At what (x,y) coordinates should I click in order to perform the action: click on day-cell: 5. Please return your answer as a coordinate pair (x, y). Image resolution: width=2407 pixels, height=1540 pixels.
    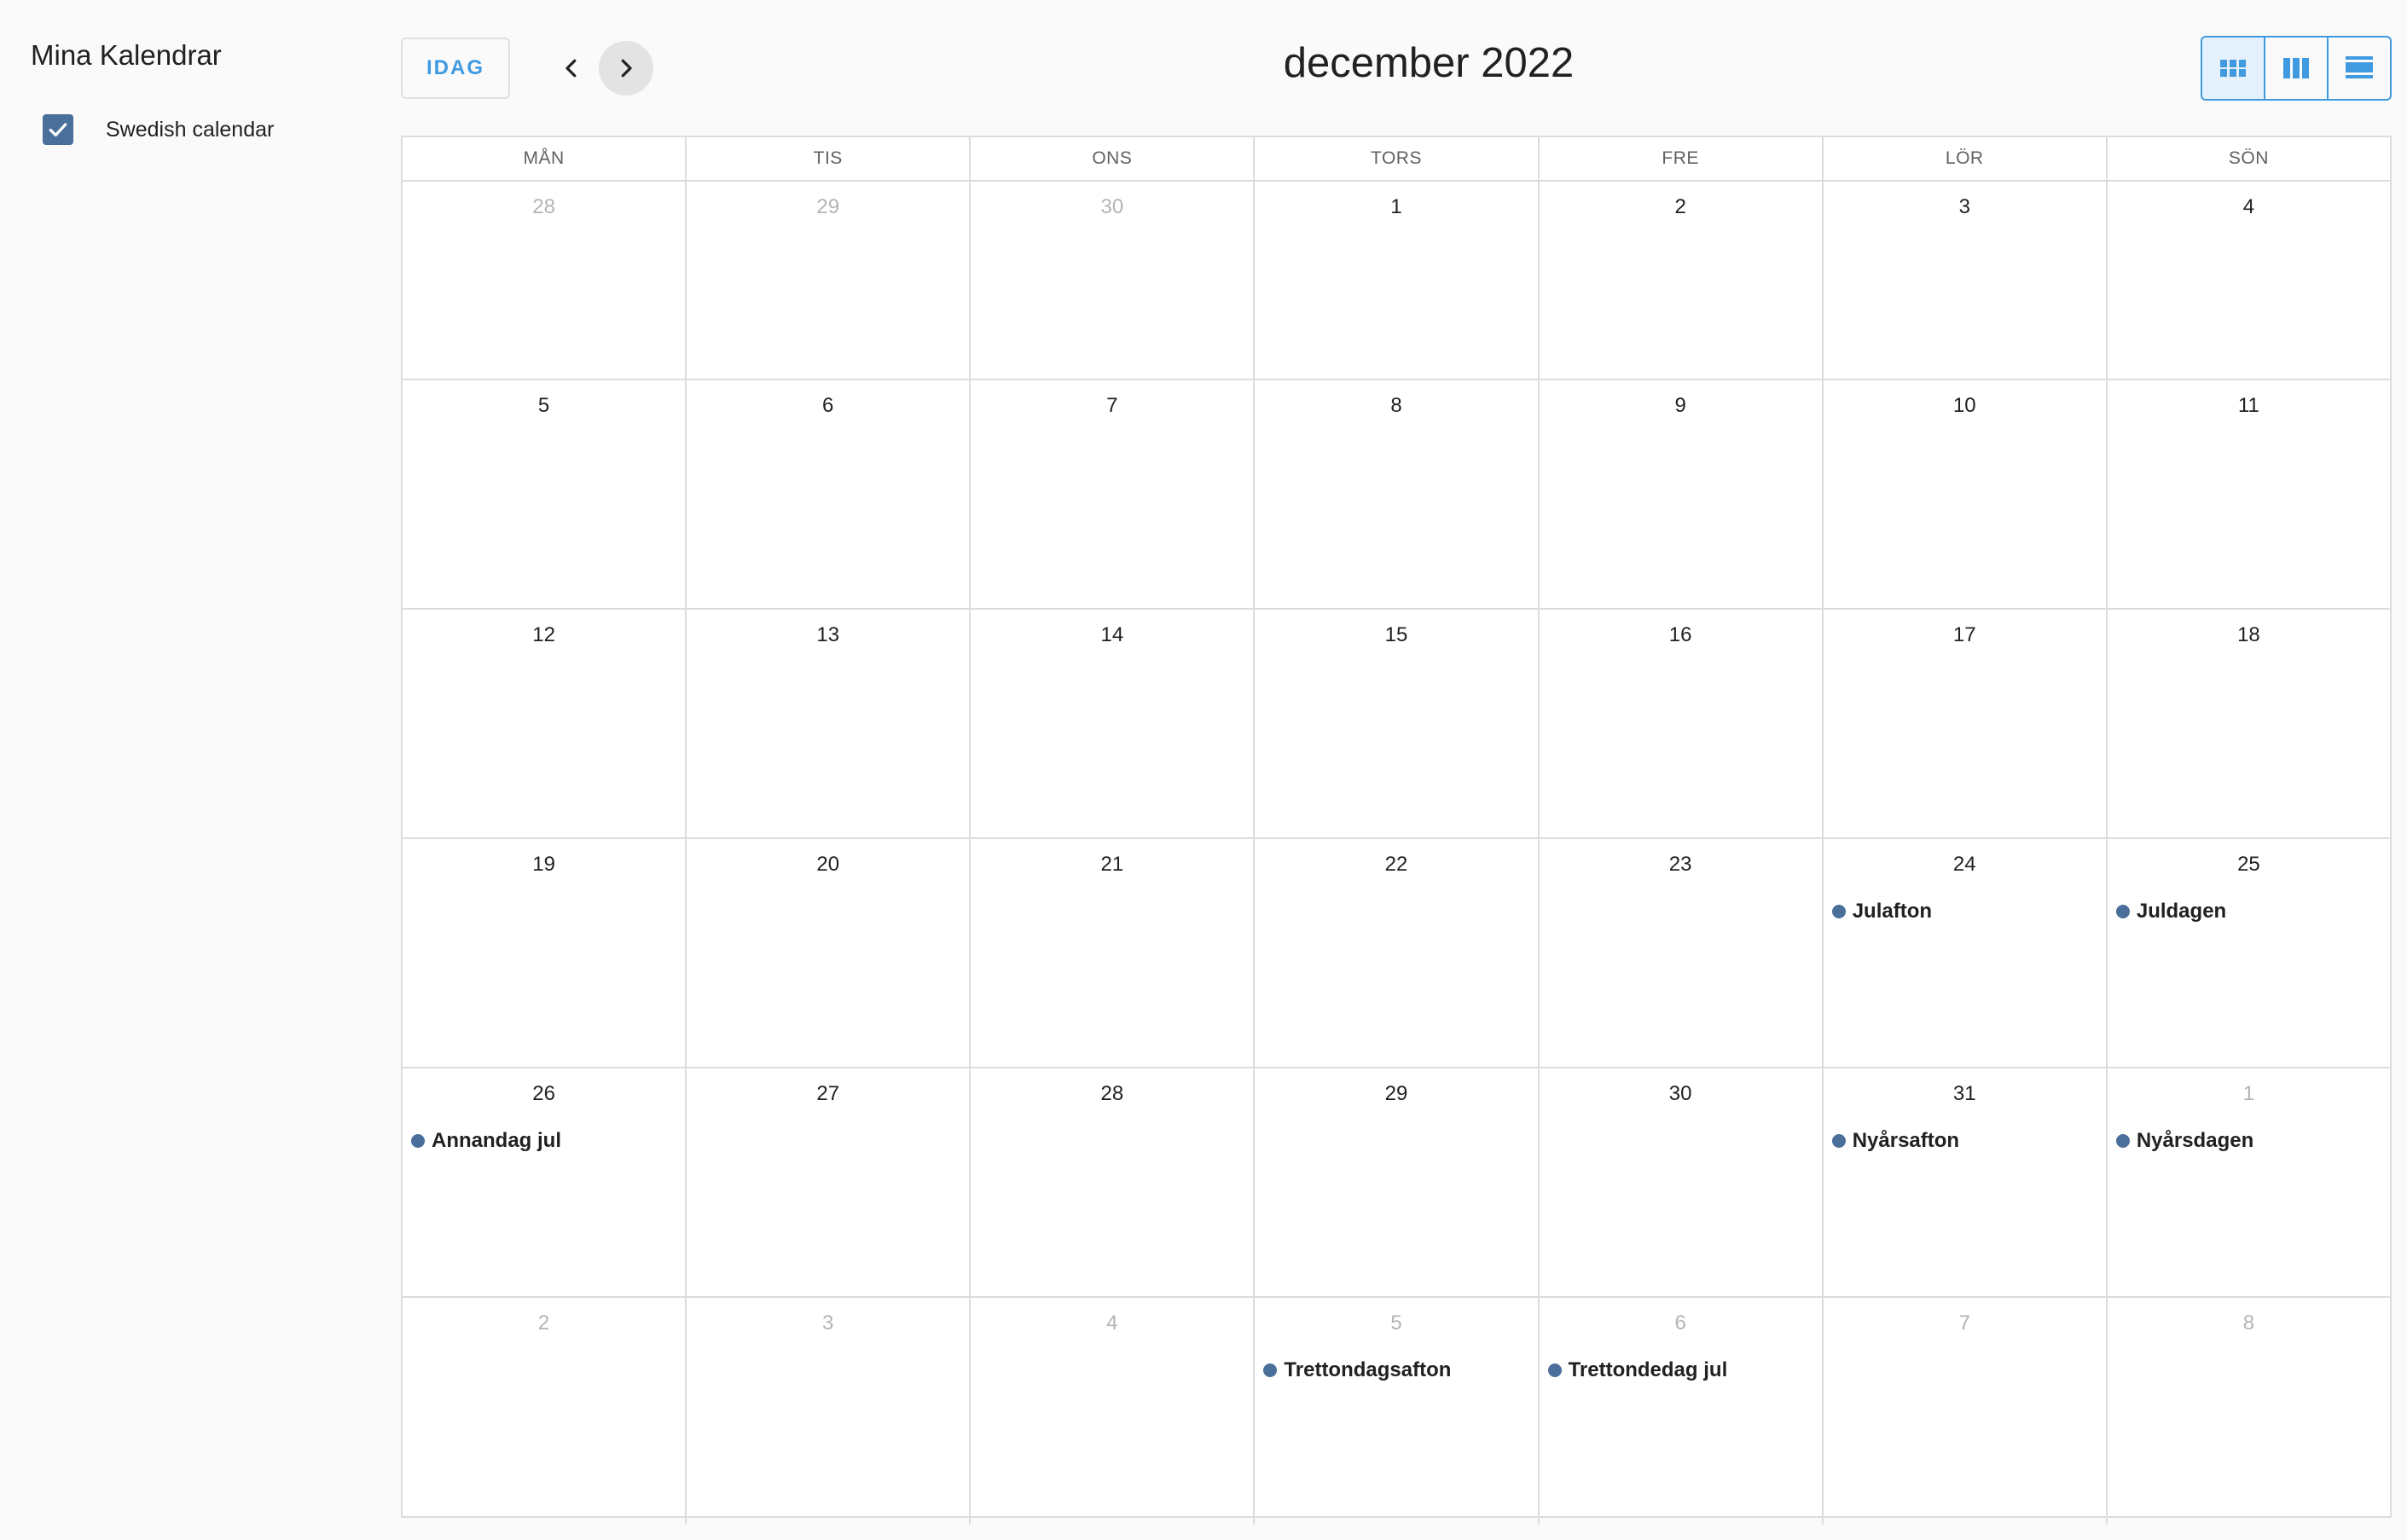
    Looking at the image, I should click on (544, 494).